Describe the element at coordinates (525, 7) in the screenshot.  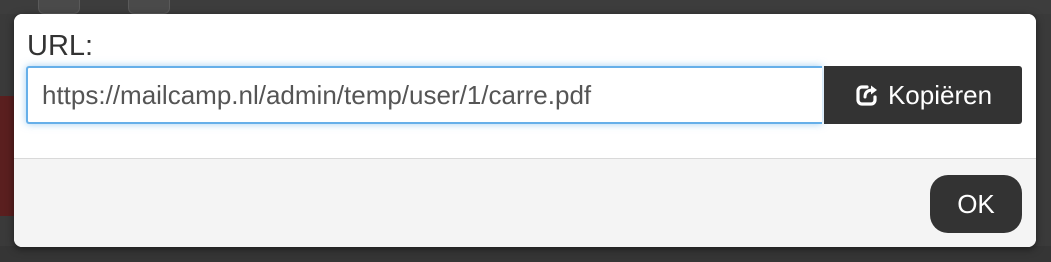
I see `background-toolbar` at that location.